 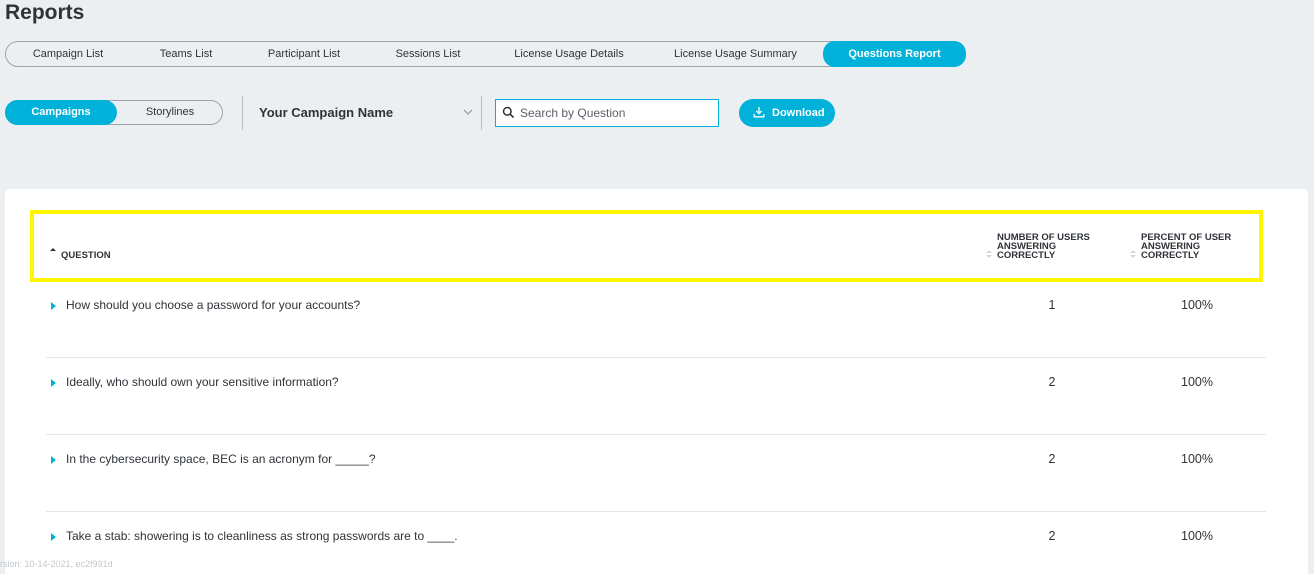 I want to click on column-header-users-correct: NUMBER OF USERS ANSWERING CORRECTLY, so click(x=1043, y=247).